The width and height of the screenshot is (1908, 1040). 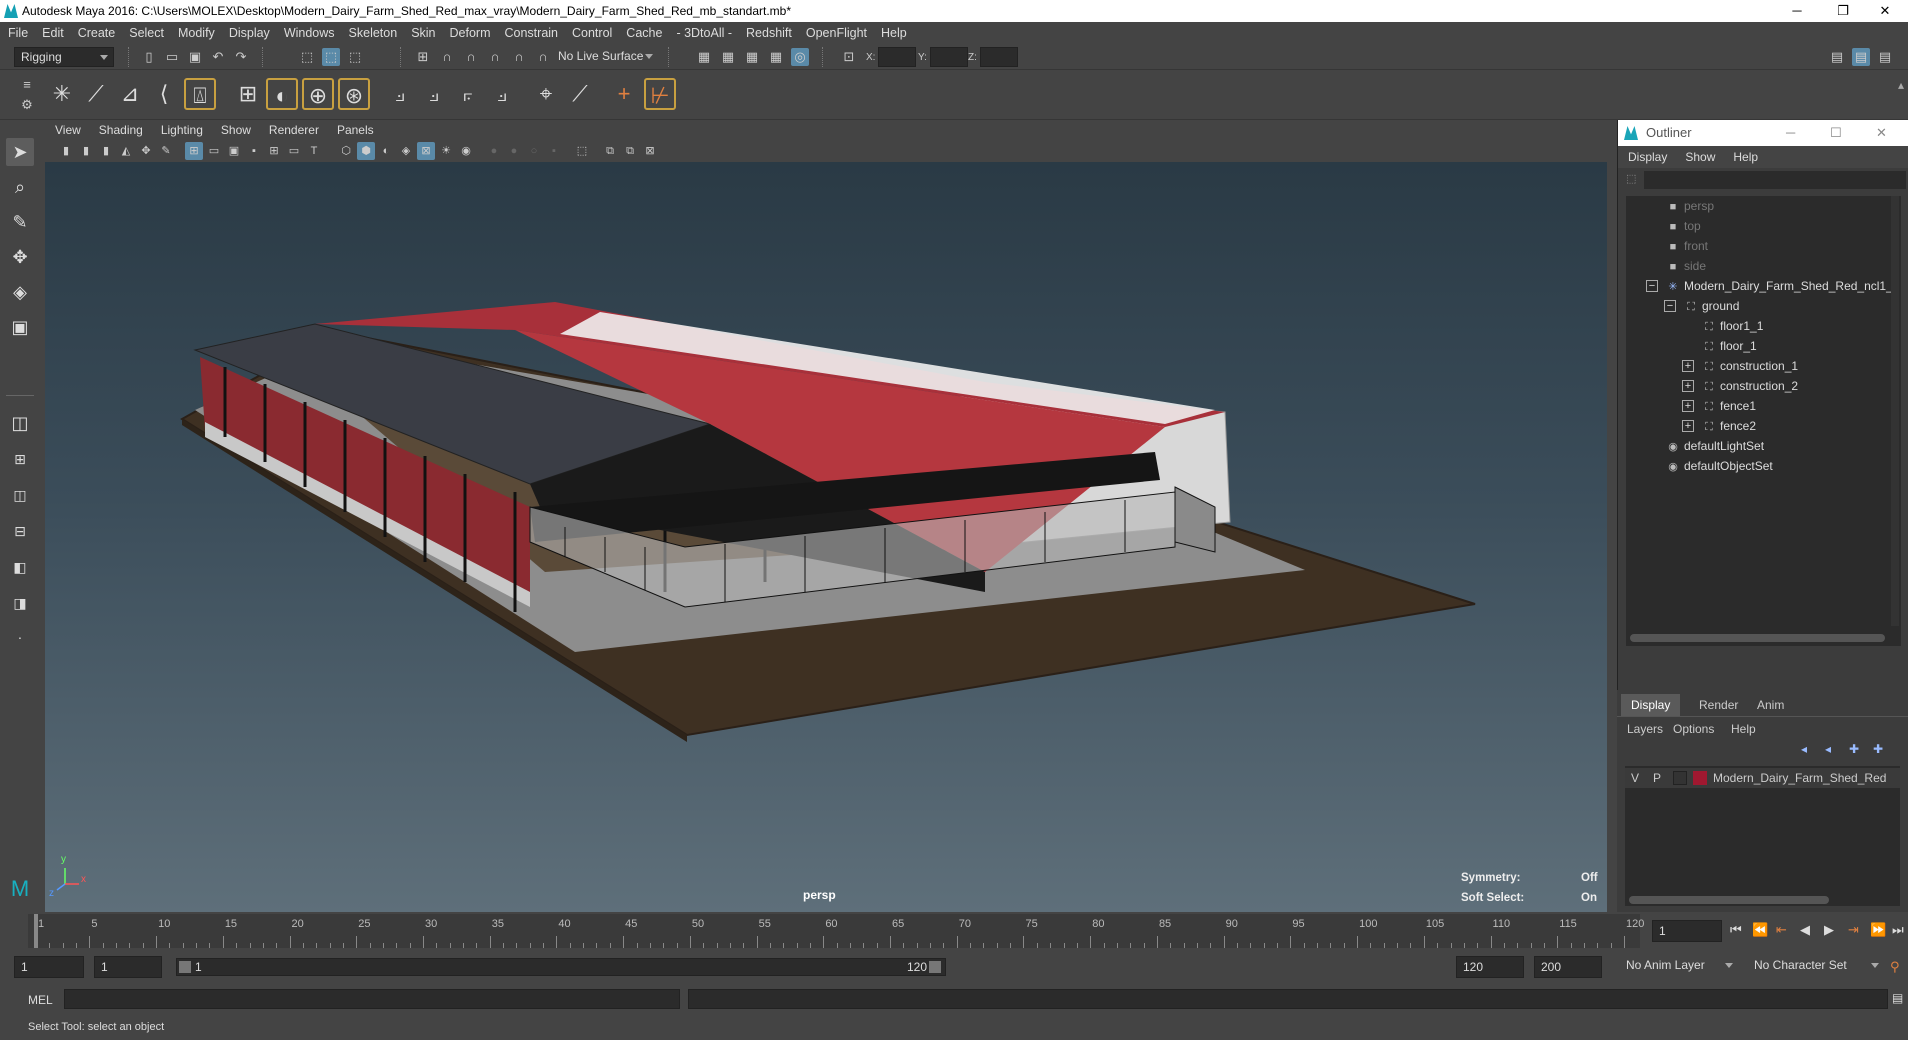 What do you see at coordinates (128, 967) in the screenshot?
I see `playback-start-field: 1` at bounding box center [128, 967].